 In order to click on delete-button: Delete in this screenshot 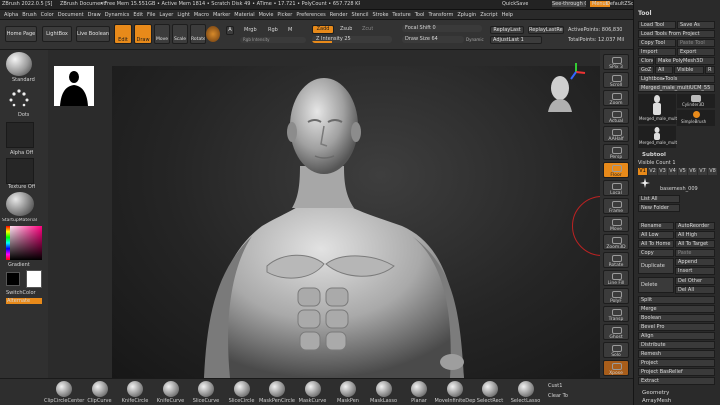, I will do `click(656, 285)`.